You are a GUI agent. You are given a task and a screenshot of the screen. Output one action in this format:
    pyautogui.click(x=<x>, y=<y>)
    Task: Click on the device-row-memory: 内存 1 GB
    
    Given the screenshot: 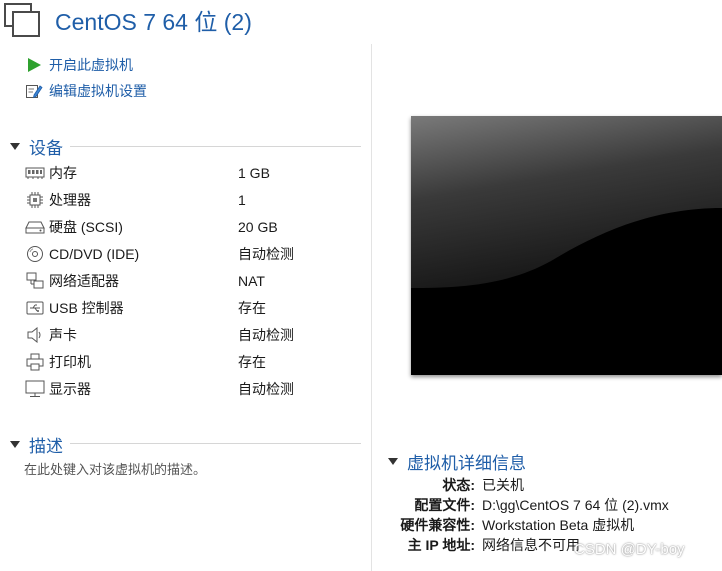 What is the action you would take?
    pyautogui.click(x=195, y=173)
    